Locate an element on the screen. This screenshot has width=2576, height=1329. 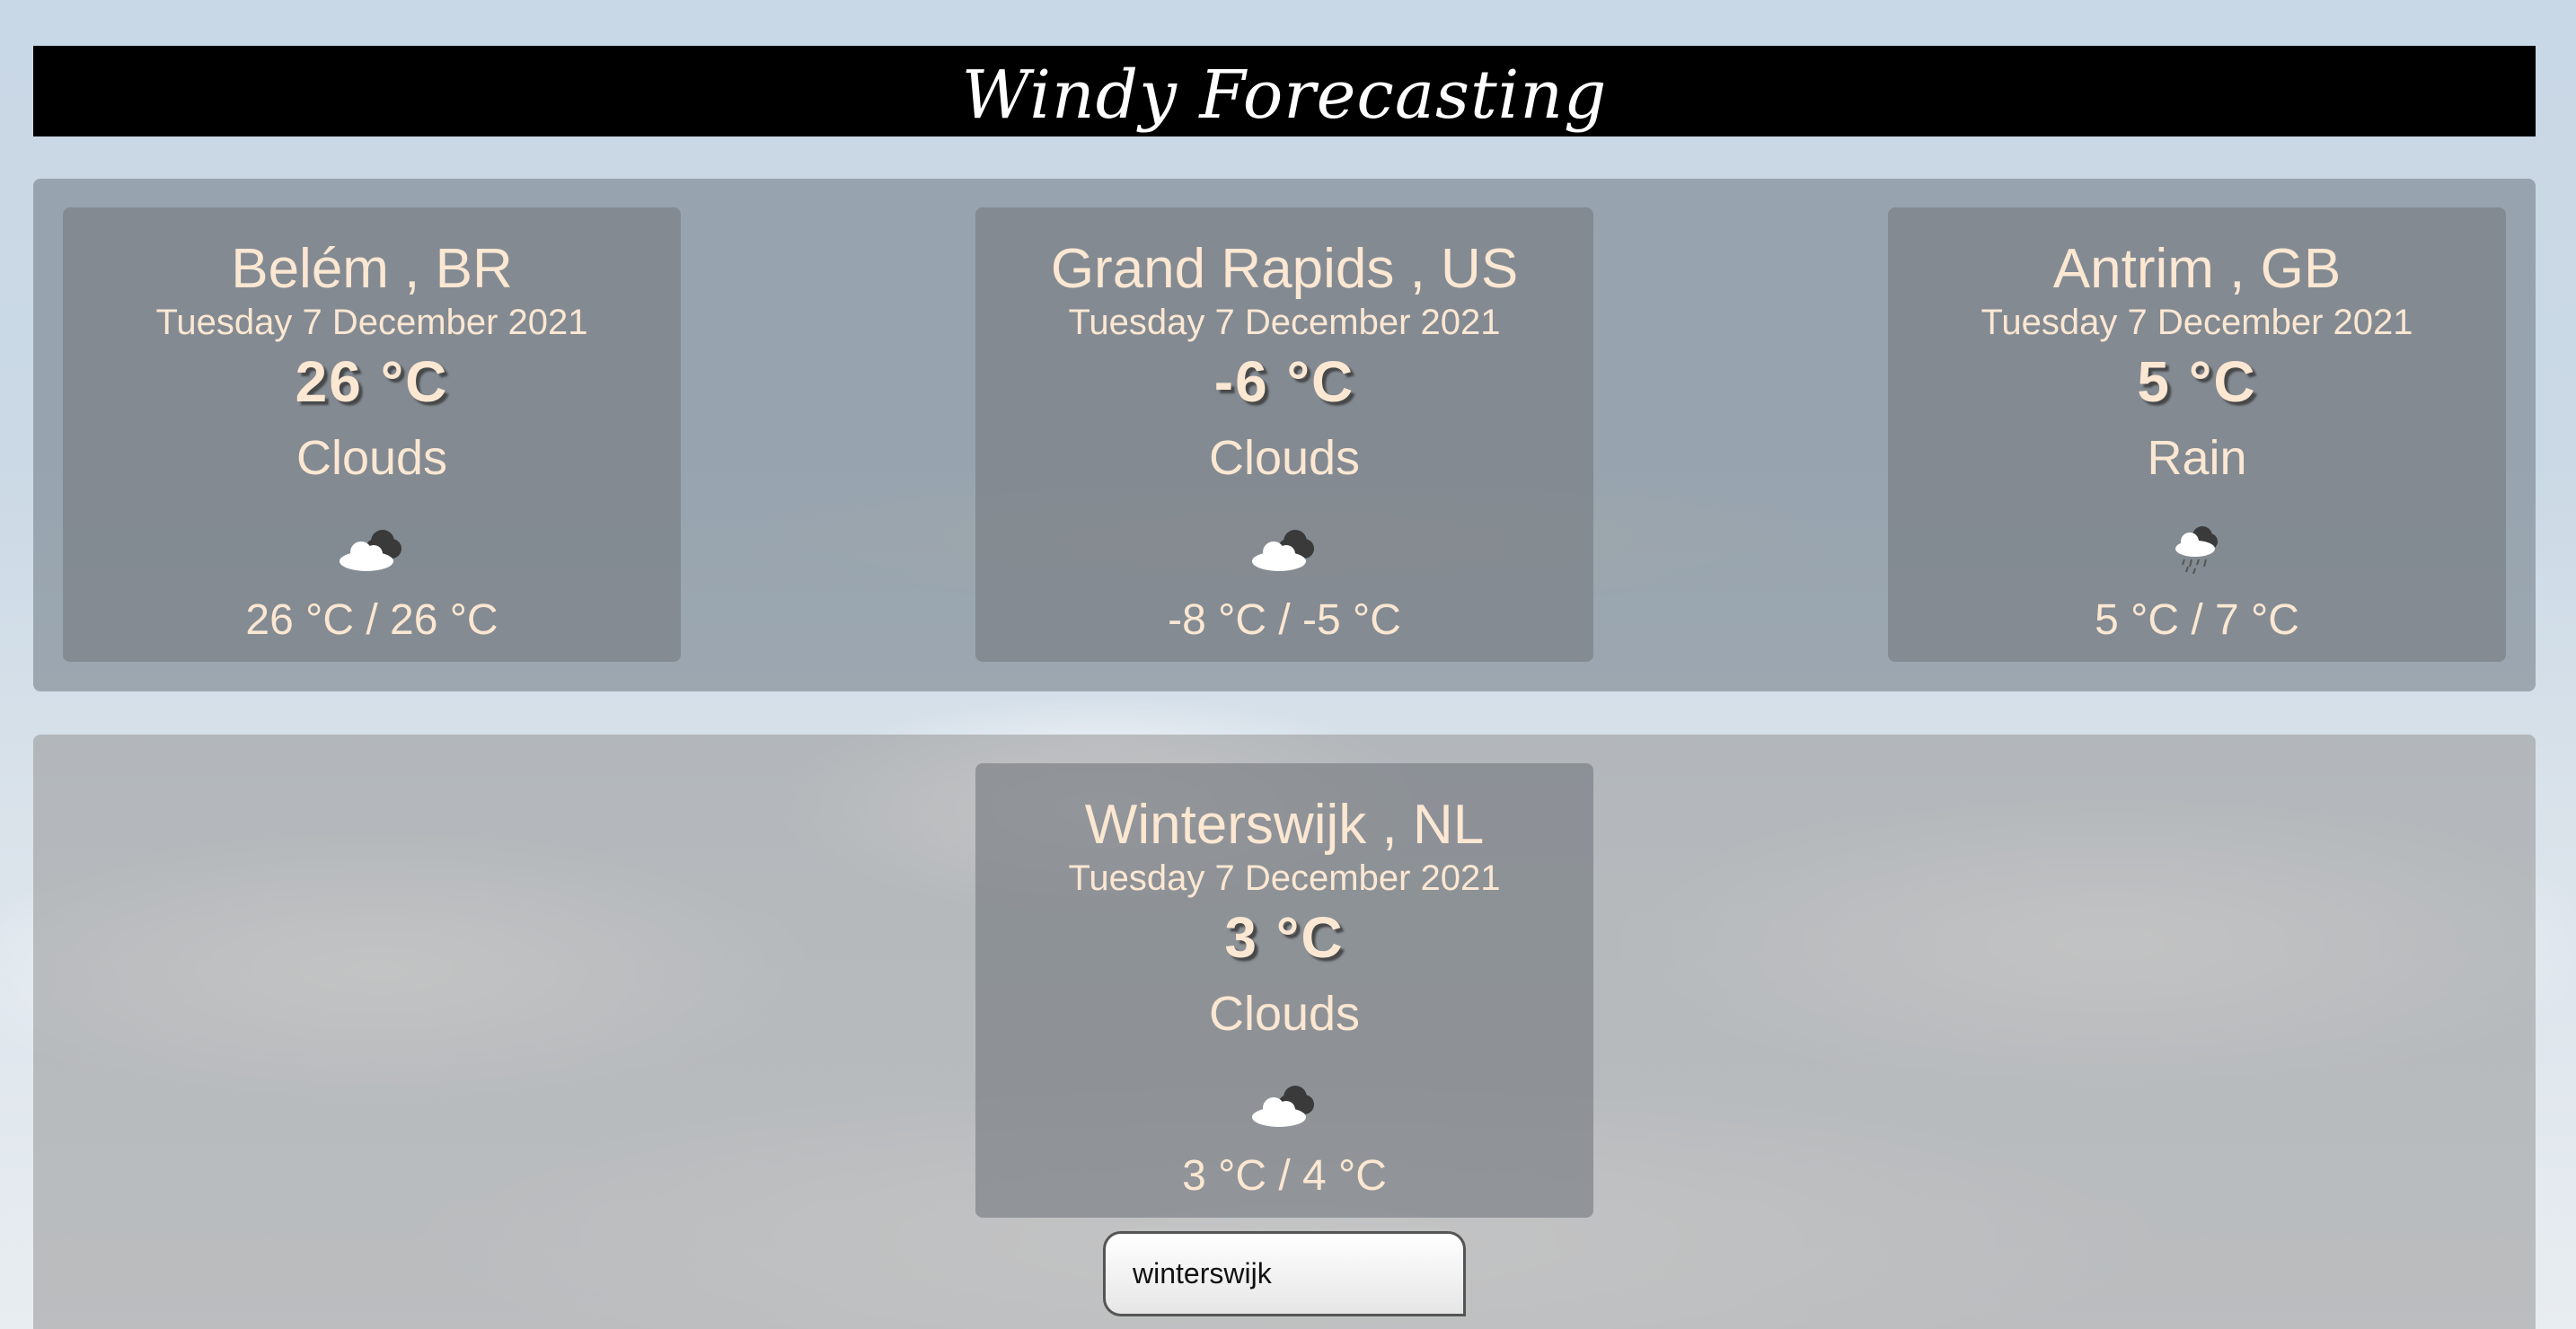
current-temperature: 26 °C is located at coordinates (372, 382).